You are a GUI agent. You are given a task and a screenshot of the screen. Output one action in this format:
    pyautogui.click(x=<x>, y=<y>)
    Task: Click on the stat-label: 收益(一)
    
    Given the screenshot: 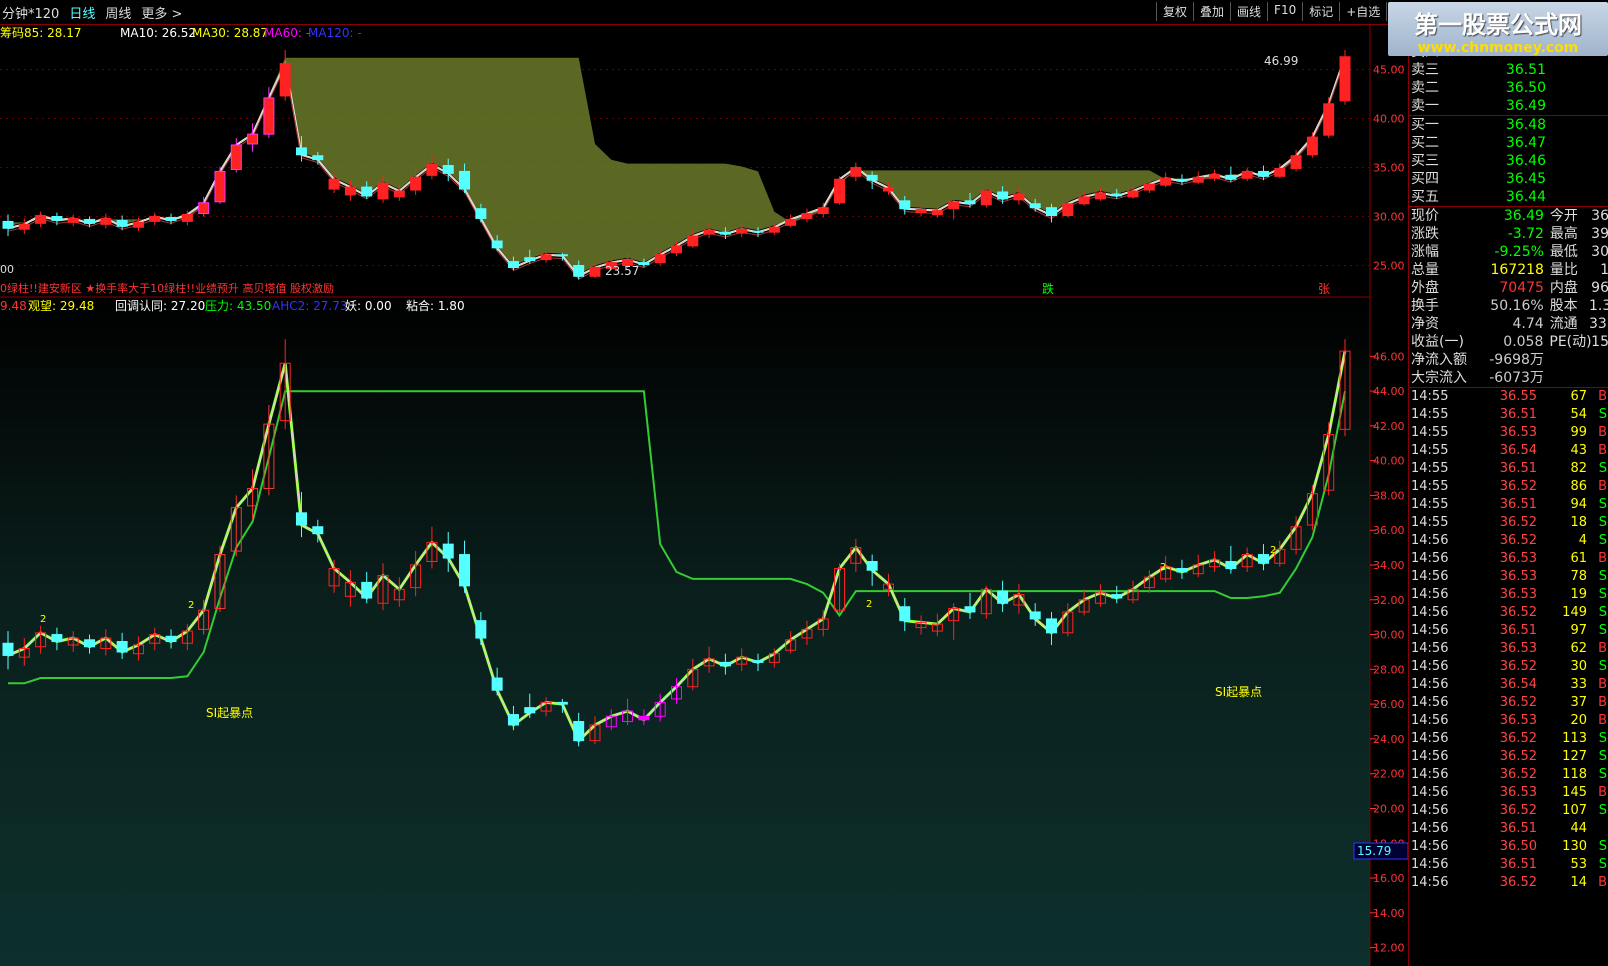 What is the action you would take?
    pyautogui.click(x=1437, y=342)
    